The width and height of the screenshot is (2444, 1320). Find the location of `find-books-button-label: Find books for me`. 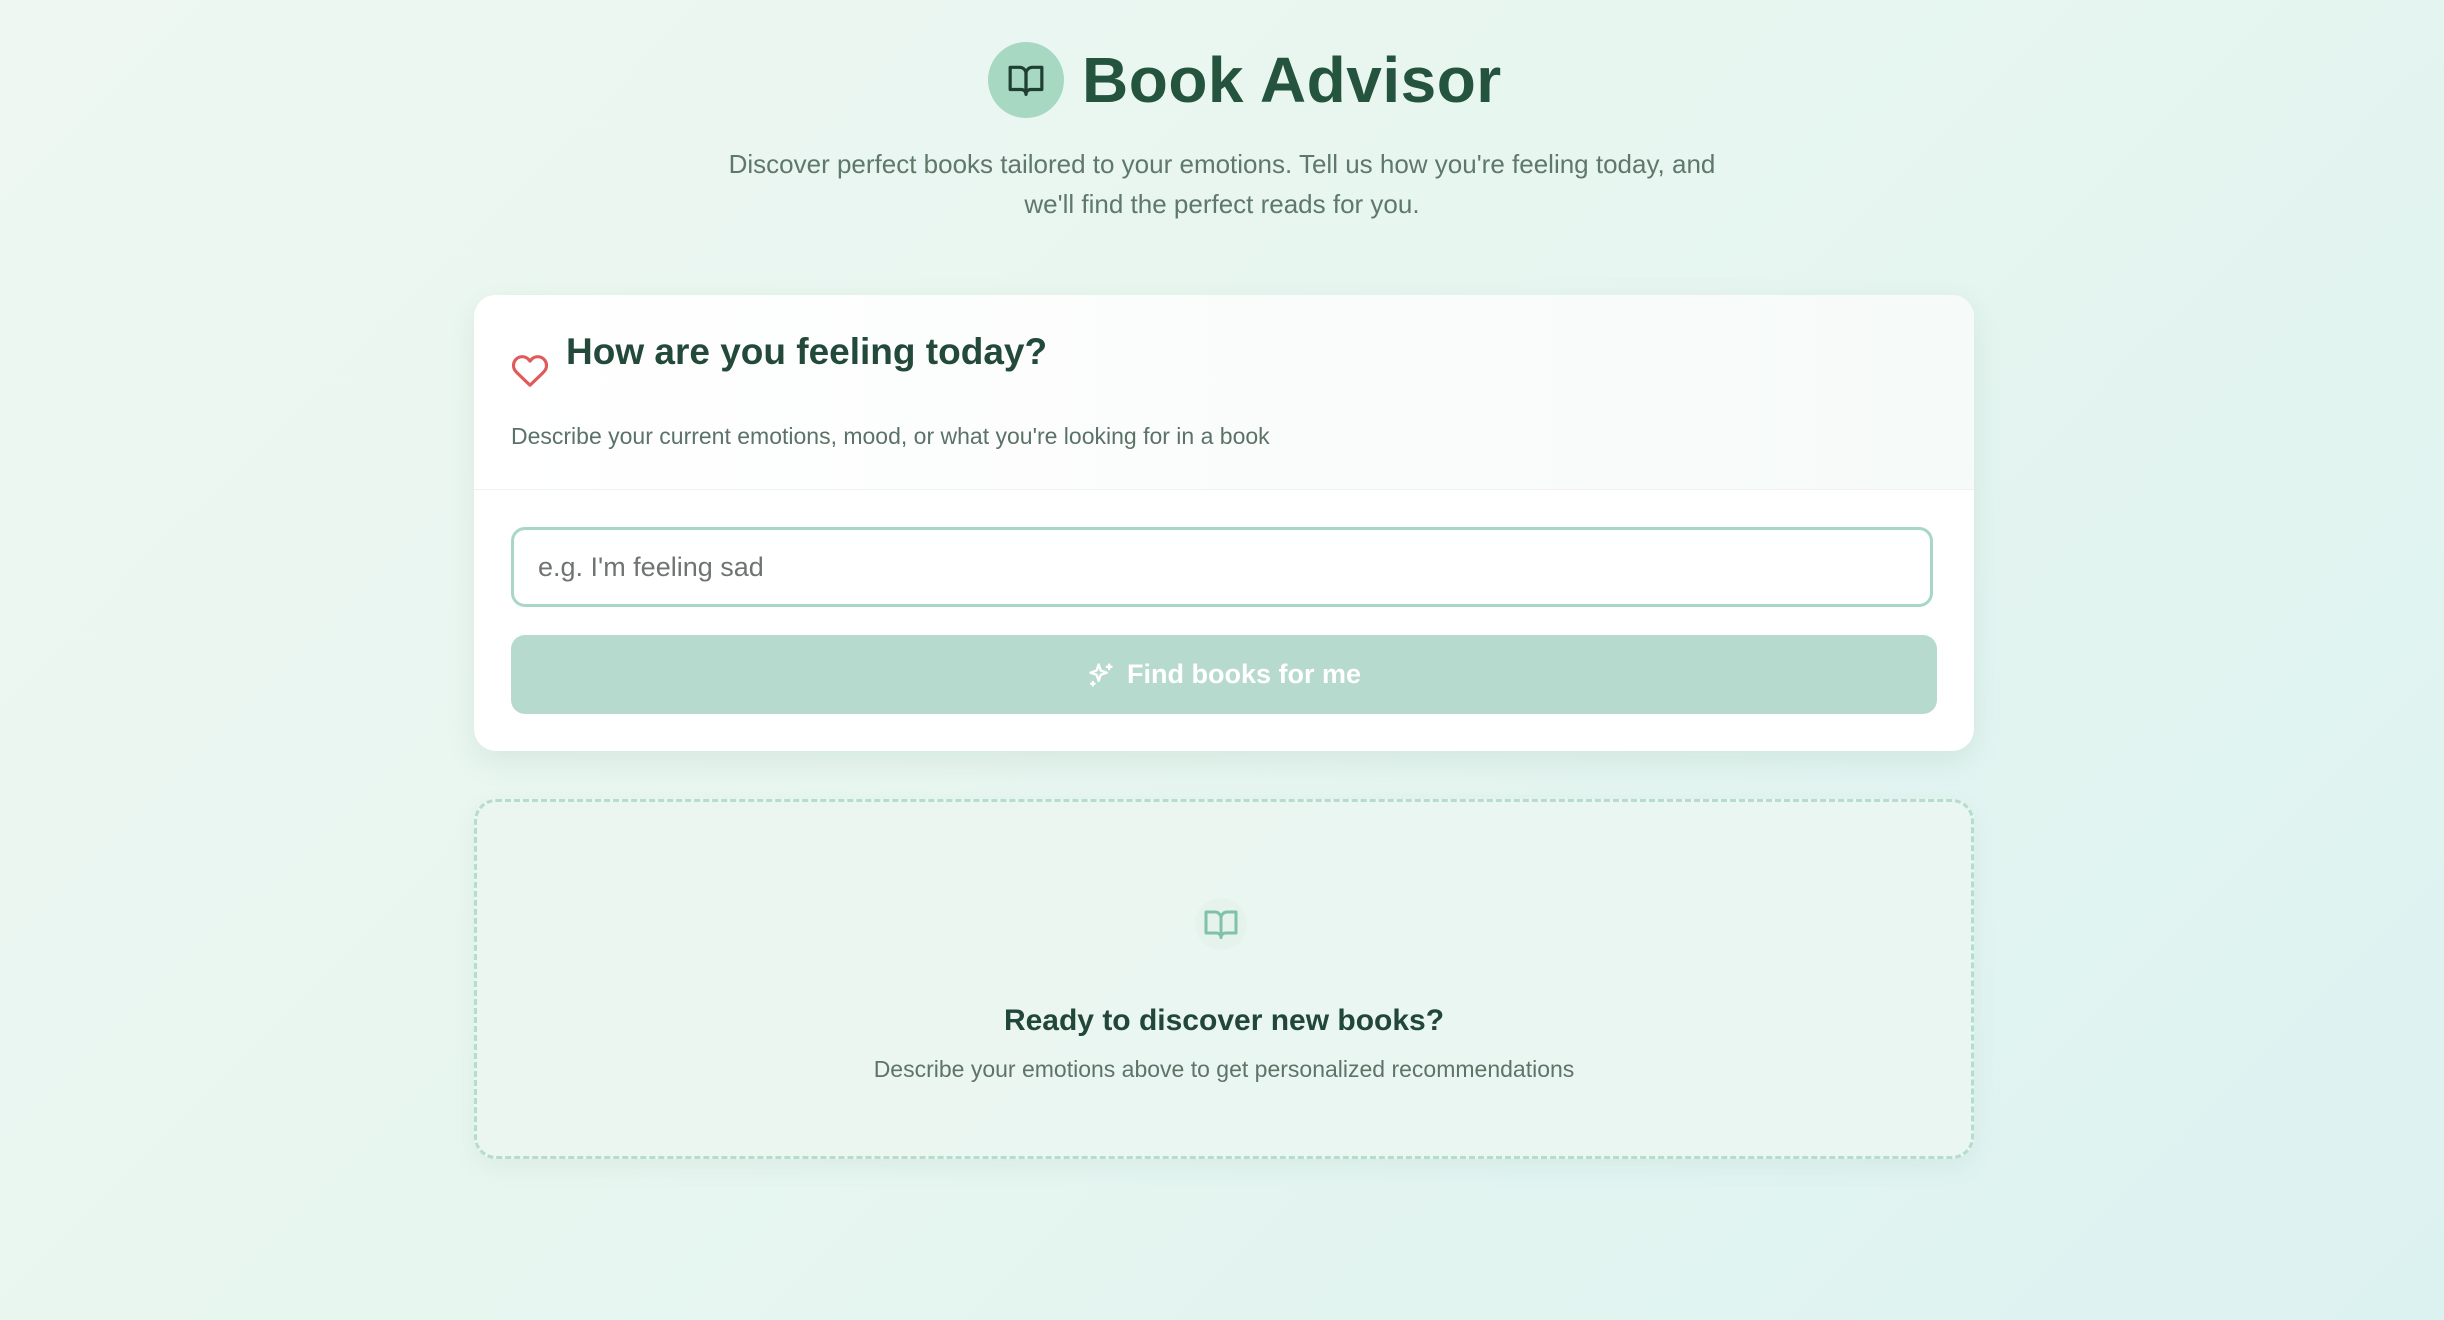

find-books-button-label: Find books for me is located at coordinates (1243, 674).